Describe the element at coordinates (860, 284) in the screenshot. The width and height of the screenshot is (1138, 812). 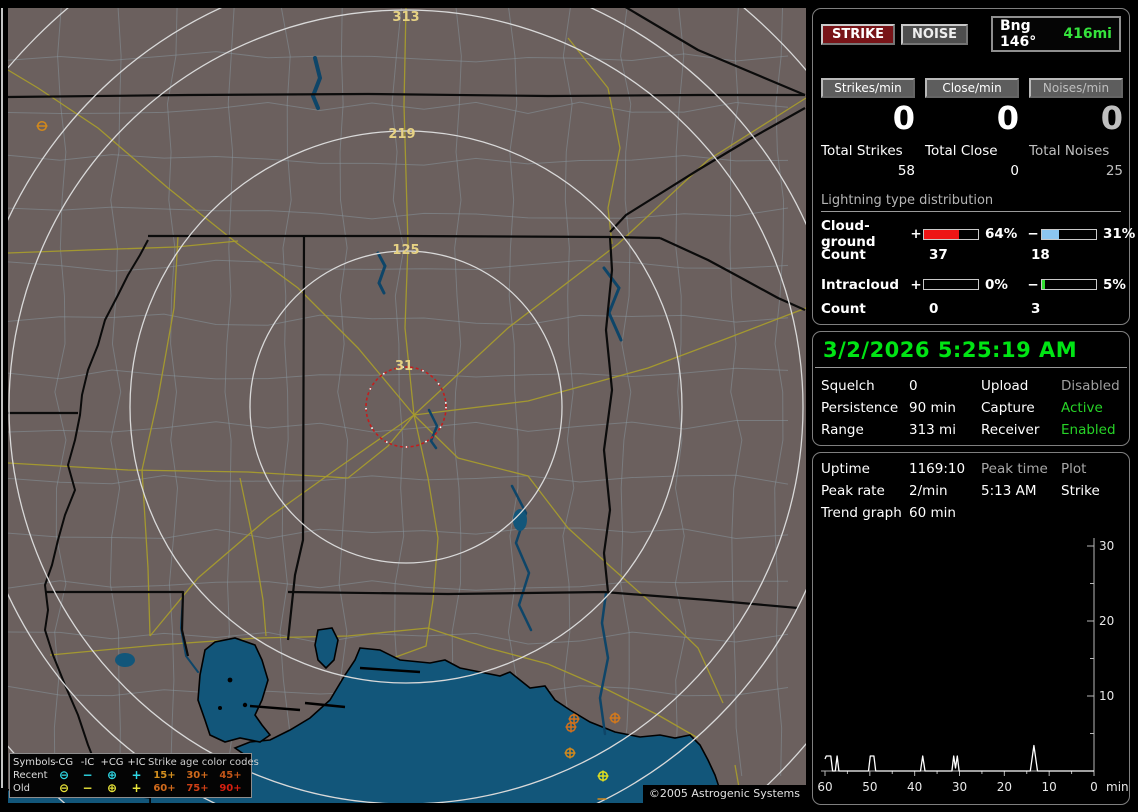
I see `intracloud-label: Intracloud` at that location.